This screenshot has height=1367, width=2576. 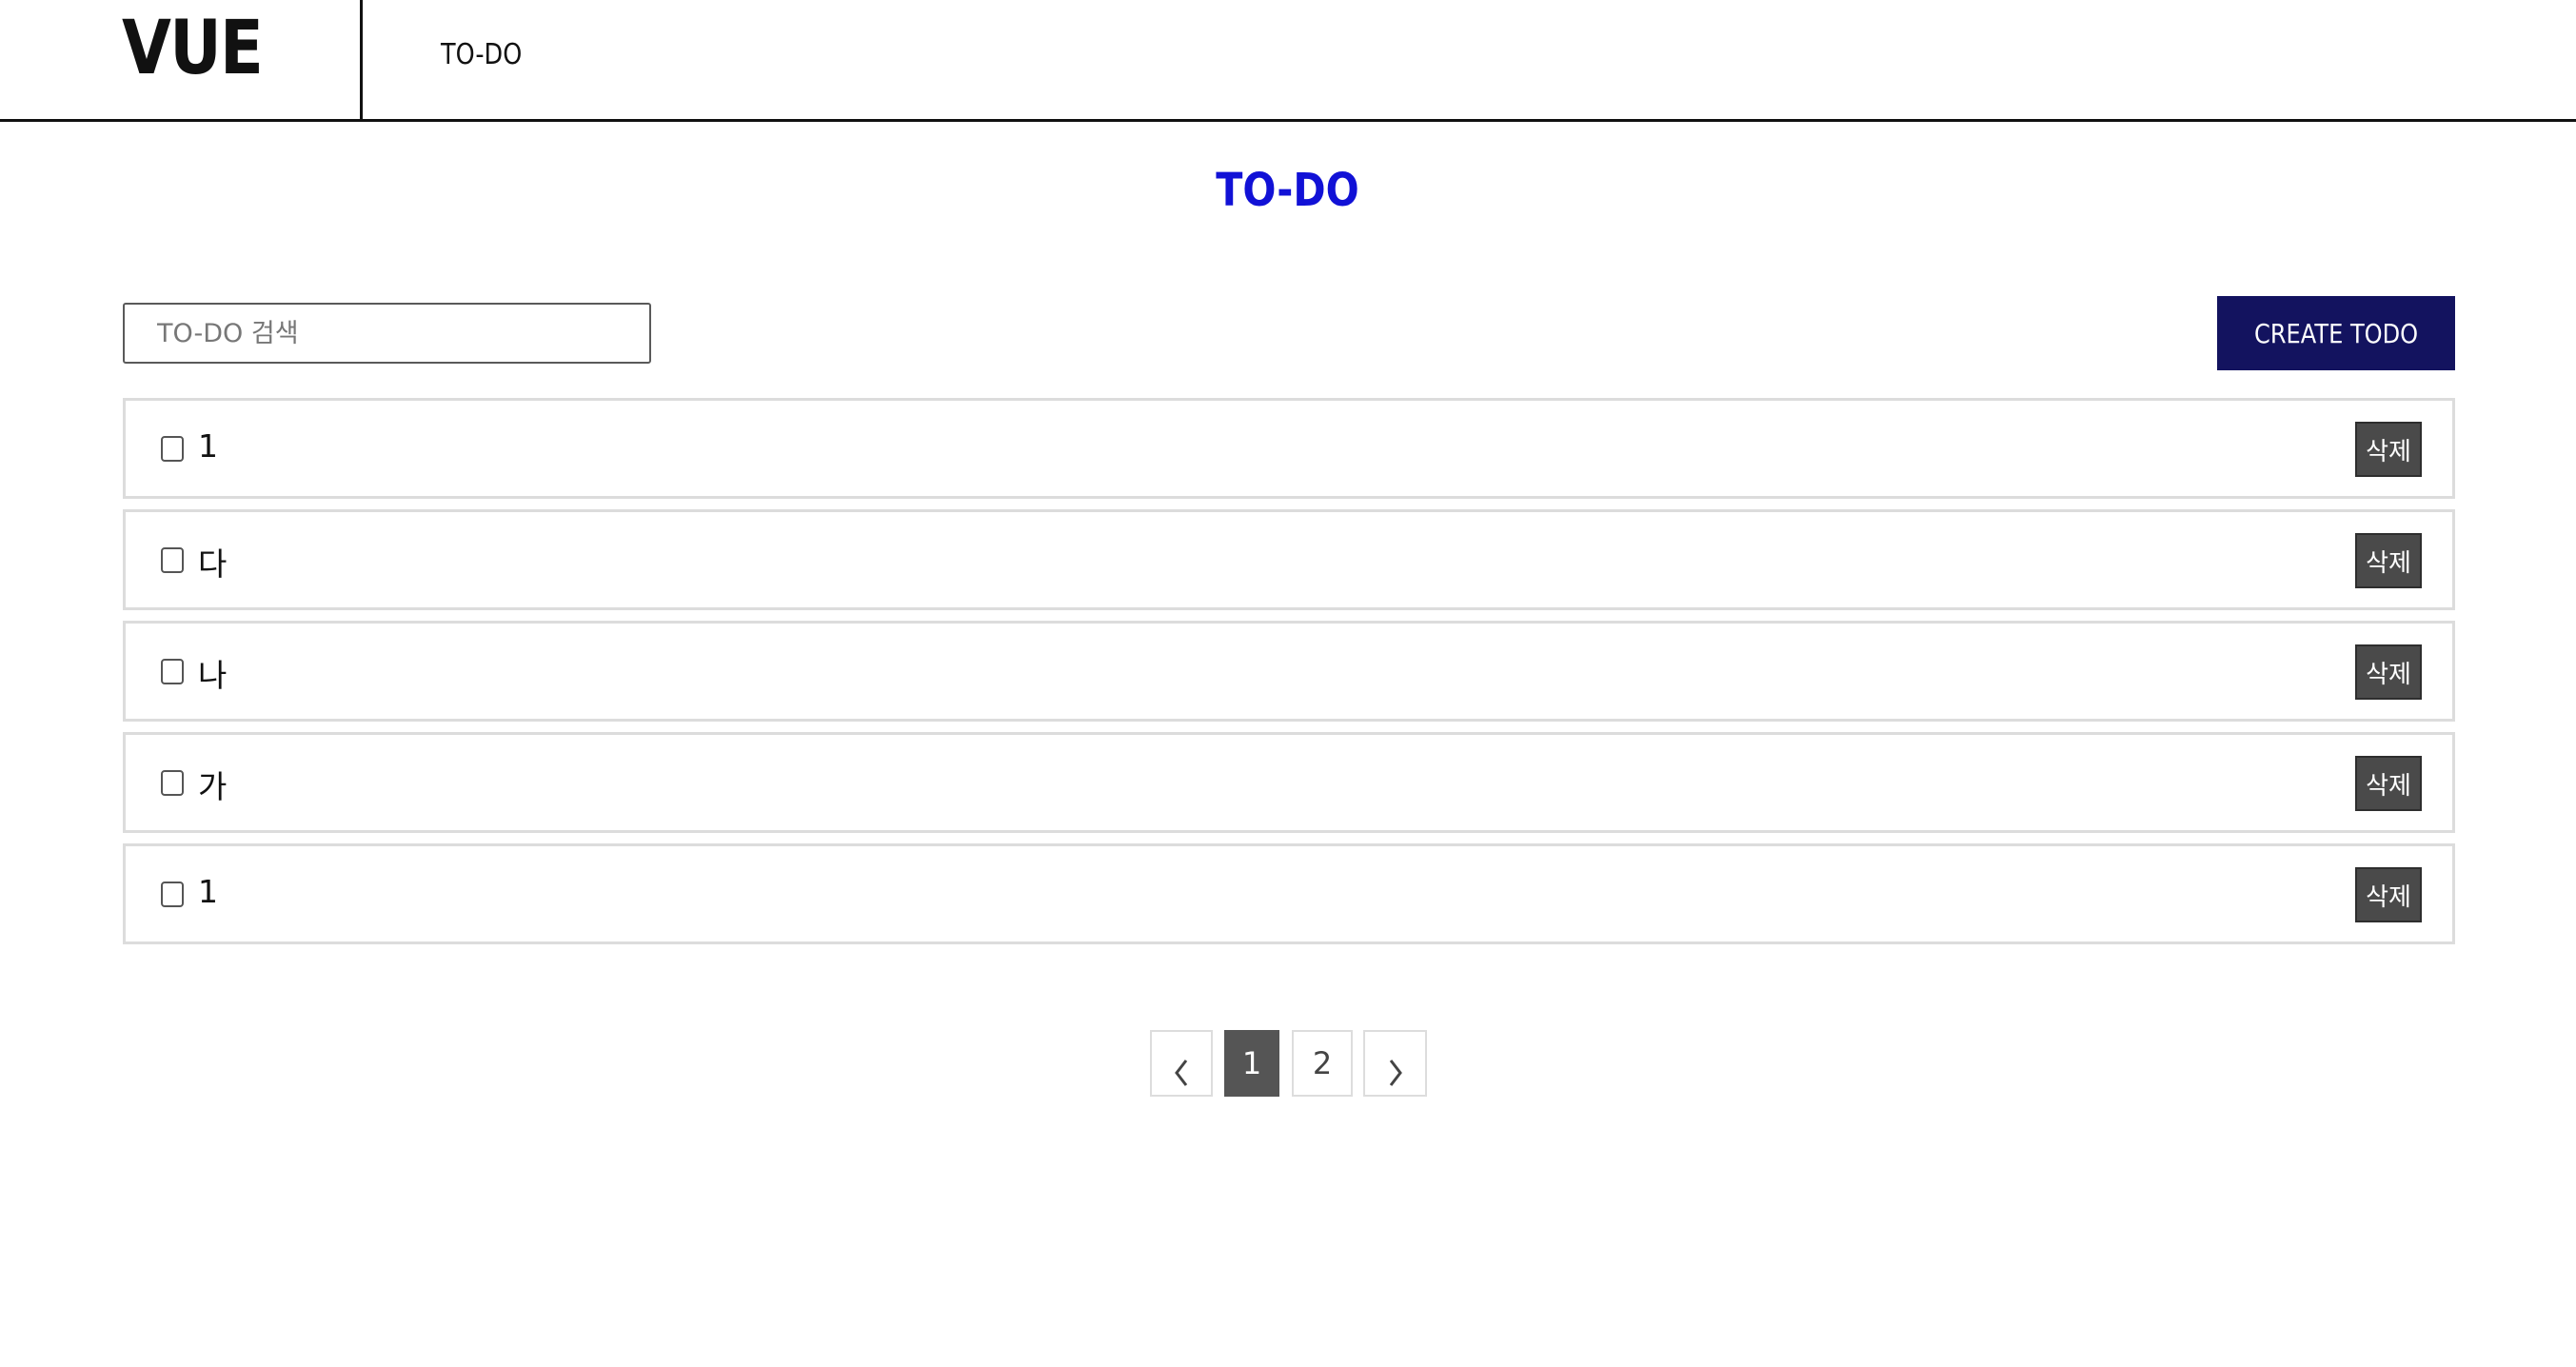 I want to click on create-todo-button: CREATE TODO, so click(x=2336, y=333).